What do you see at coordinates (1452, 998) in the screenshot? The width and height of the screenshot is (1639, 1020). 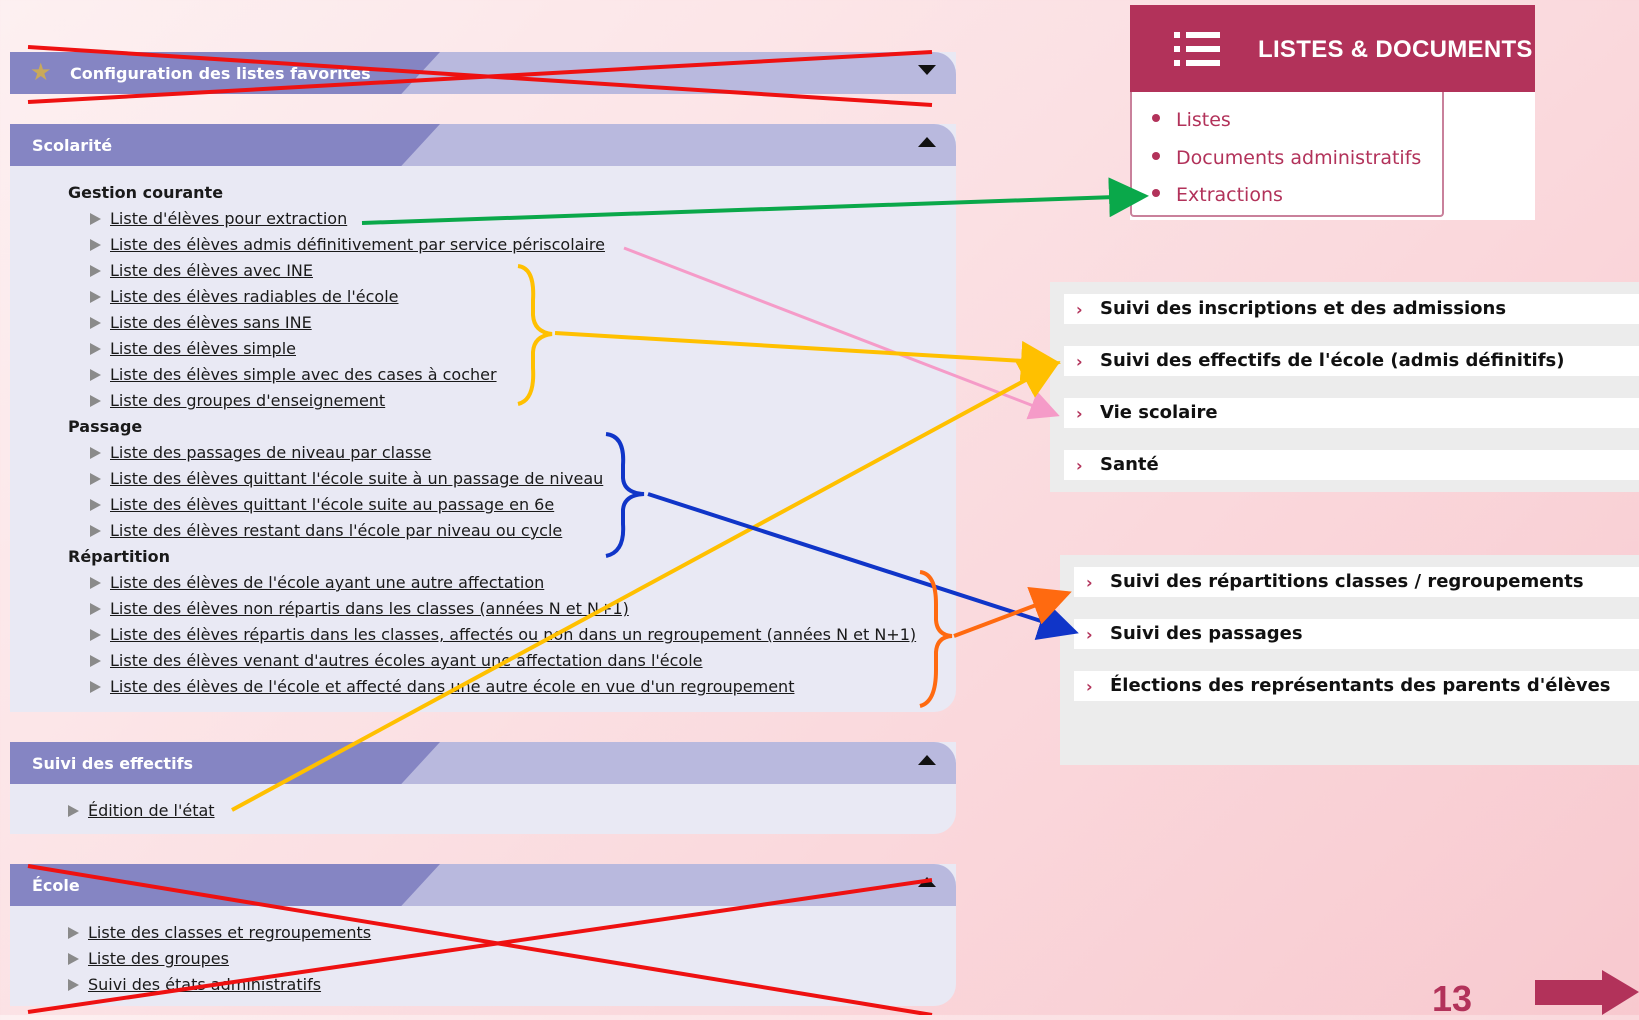 I see `page-number: 13` at bounding box center [1452, 998].